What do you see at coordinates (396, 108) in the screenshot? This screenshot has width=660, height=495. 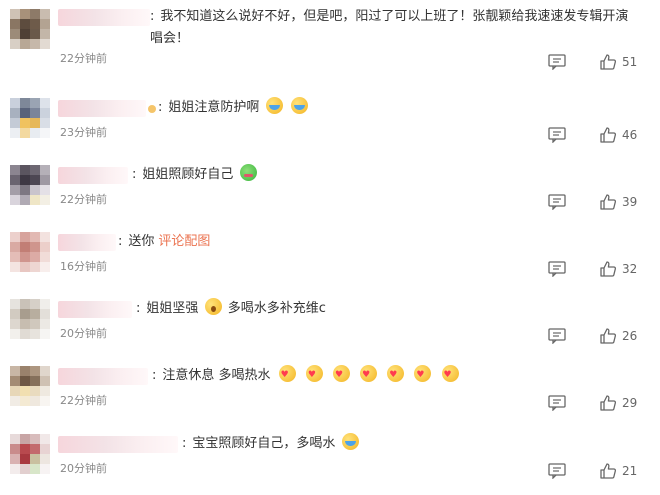 I see `comment-text: : 姐姐注意防护啊` at bounding box center [396, 108].